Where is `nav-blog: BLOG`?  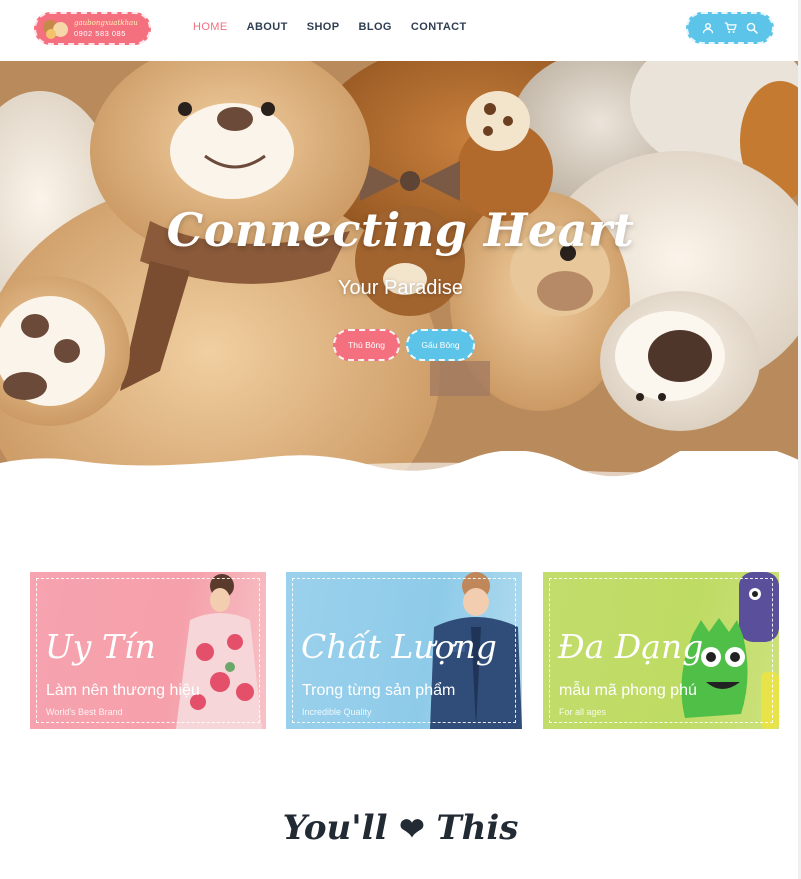 nav-blog: BLOG is located at coordinates (375, 27).